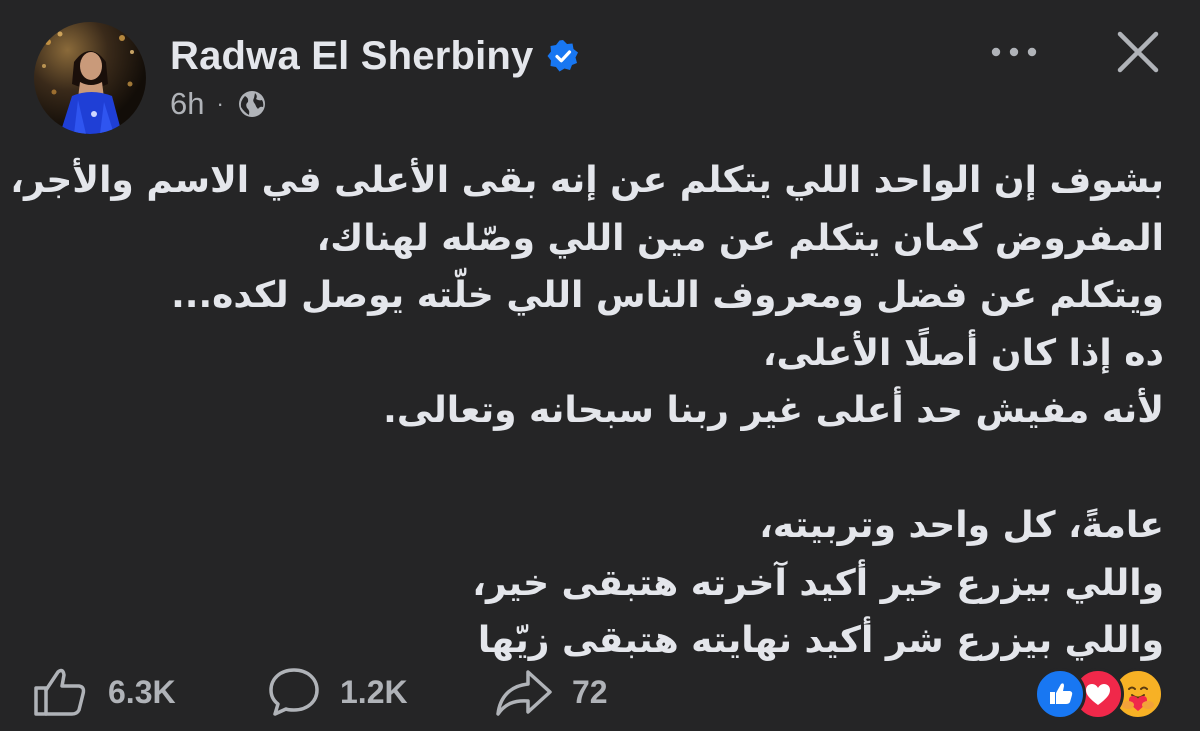  Describe the element at coordinates (563, 56) in the screenshot. I see `verified-badge-icon` at that location.